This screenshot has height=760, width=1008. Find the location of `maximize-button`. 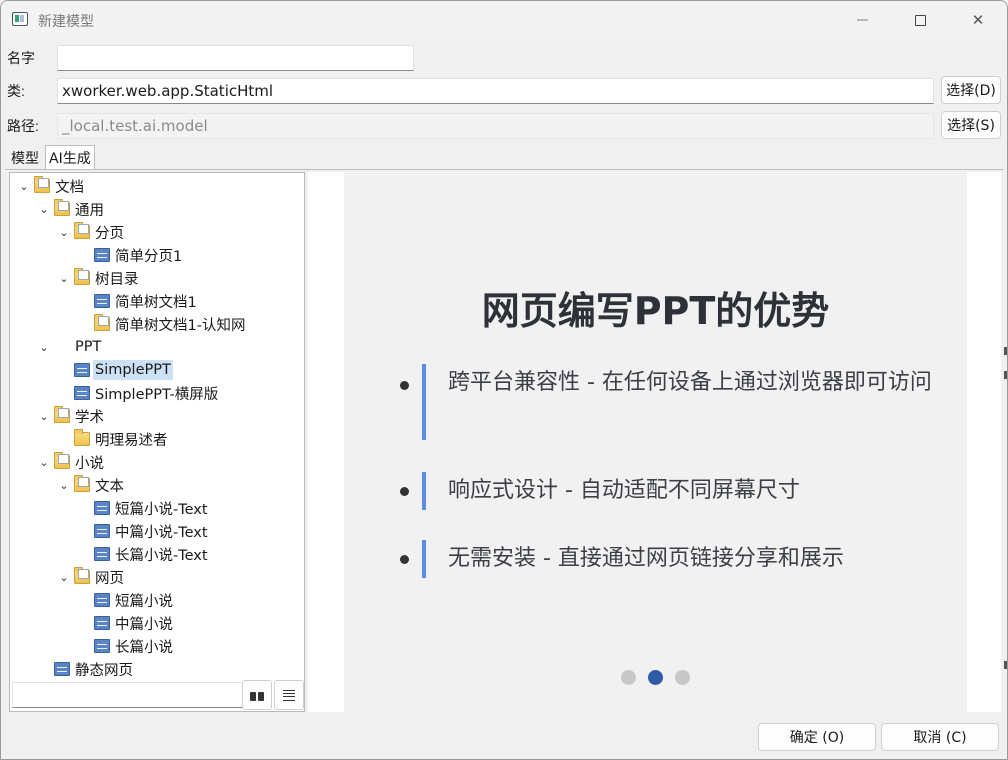

maximize-button is located at coordinates (920, 20).